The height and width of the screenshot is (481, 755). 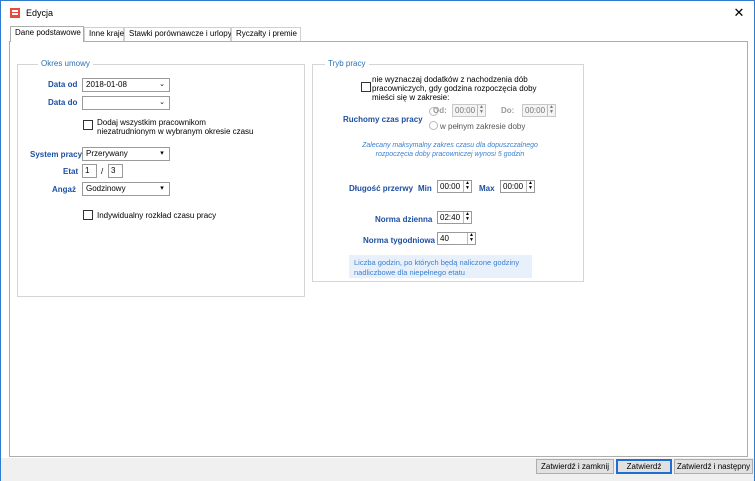 What do you see at coordinates (433, 125) in the screenshot?
I see `pelny-zakres-radio` at bounding box center [433, 125].